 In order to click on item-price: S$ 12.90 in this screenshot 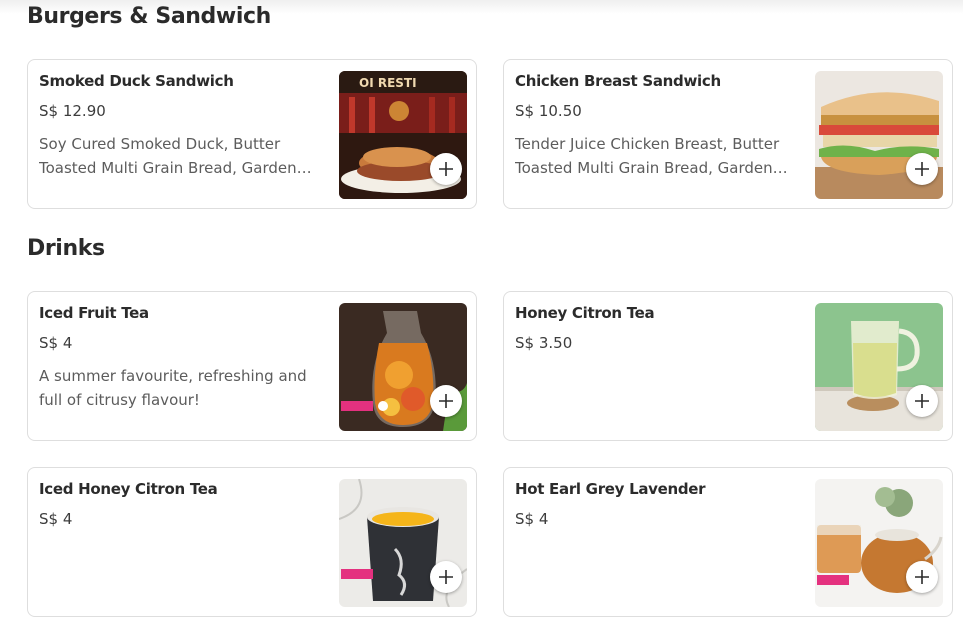, I will do `click(72, 111)`.